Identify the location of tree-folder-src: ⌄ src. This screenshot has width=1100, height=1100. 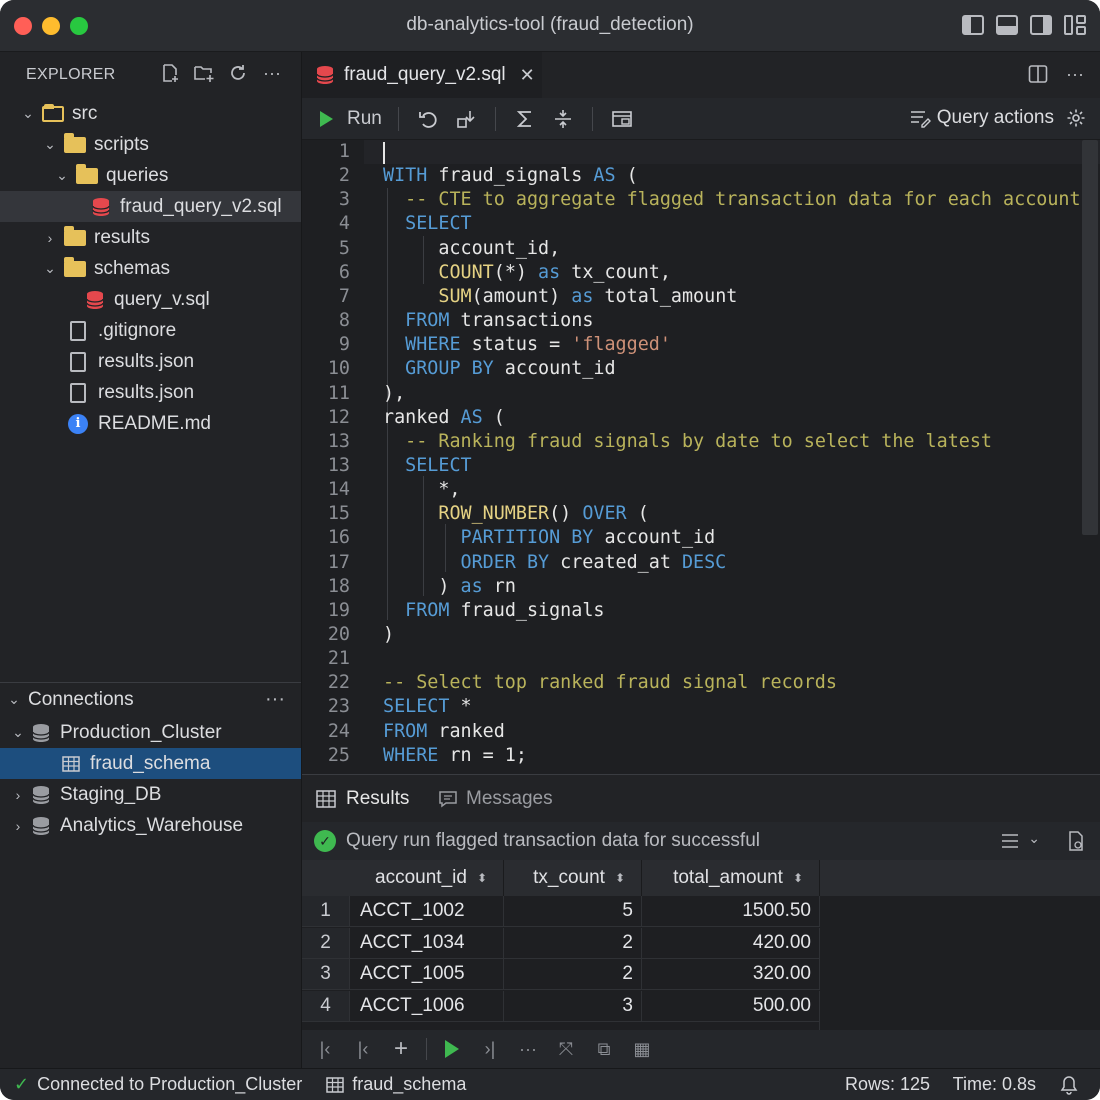
(150, 113).